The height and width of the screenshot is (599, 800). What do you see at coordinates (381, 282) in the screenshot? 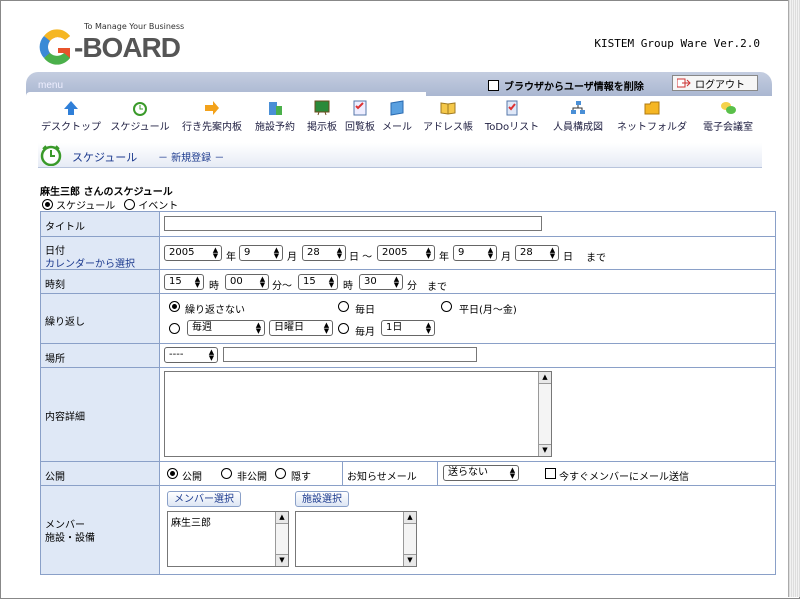
I see `end-min-select: 30 ▲ ▼` at bounding box center [381, 282].